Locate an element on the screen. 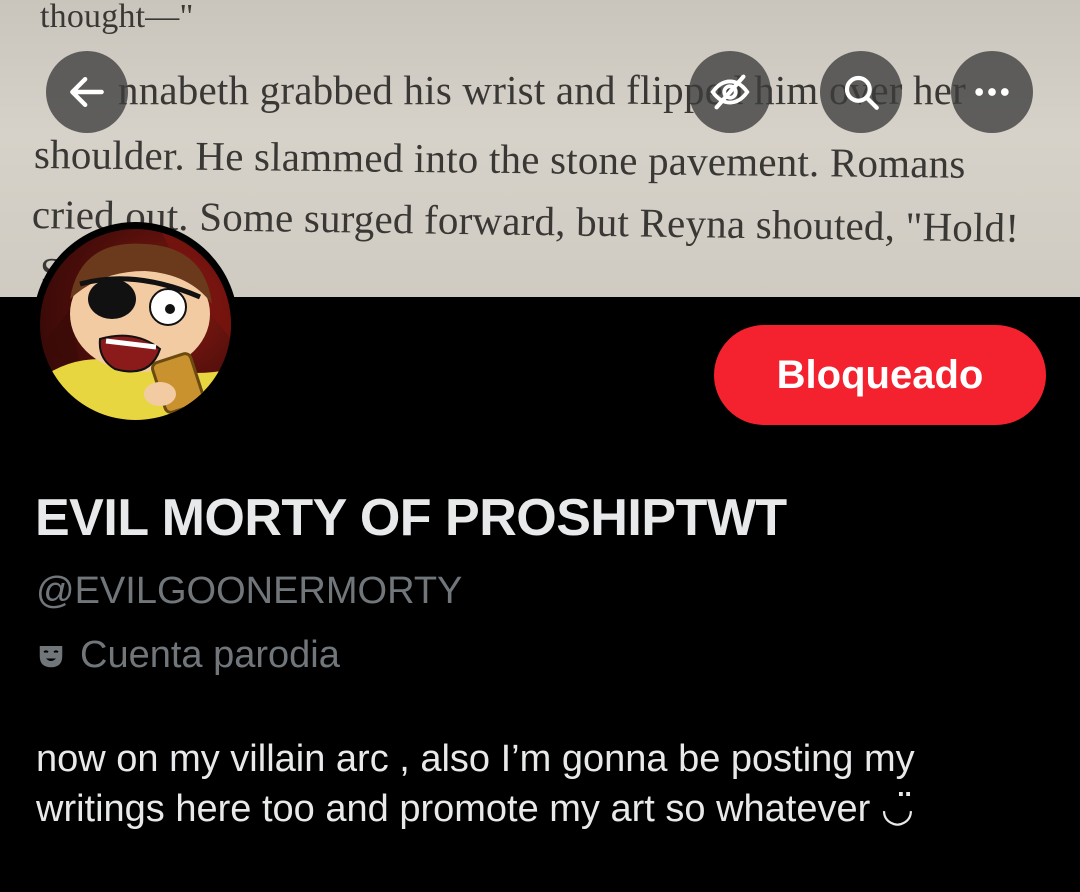 This screenshot has height=892, width=1080. arrow-left-icon is located at coordinates (87, 92).